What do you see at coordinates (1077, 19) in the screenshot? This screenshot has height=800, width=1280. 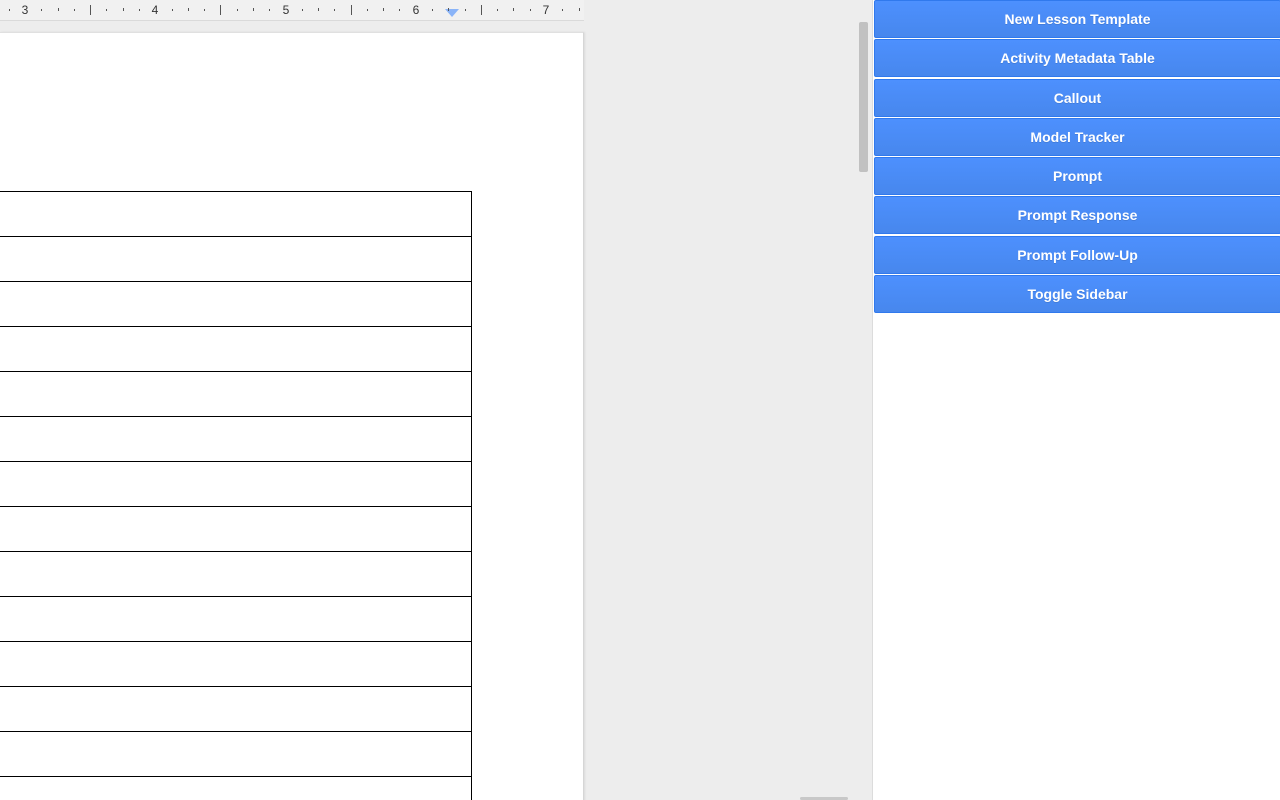 I see `new-lesson-template-button: New Lesson Template` at bounding box center [1077, 19].